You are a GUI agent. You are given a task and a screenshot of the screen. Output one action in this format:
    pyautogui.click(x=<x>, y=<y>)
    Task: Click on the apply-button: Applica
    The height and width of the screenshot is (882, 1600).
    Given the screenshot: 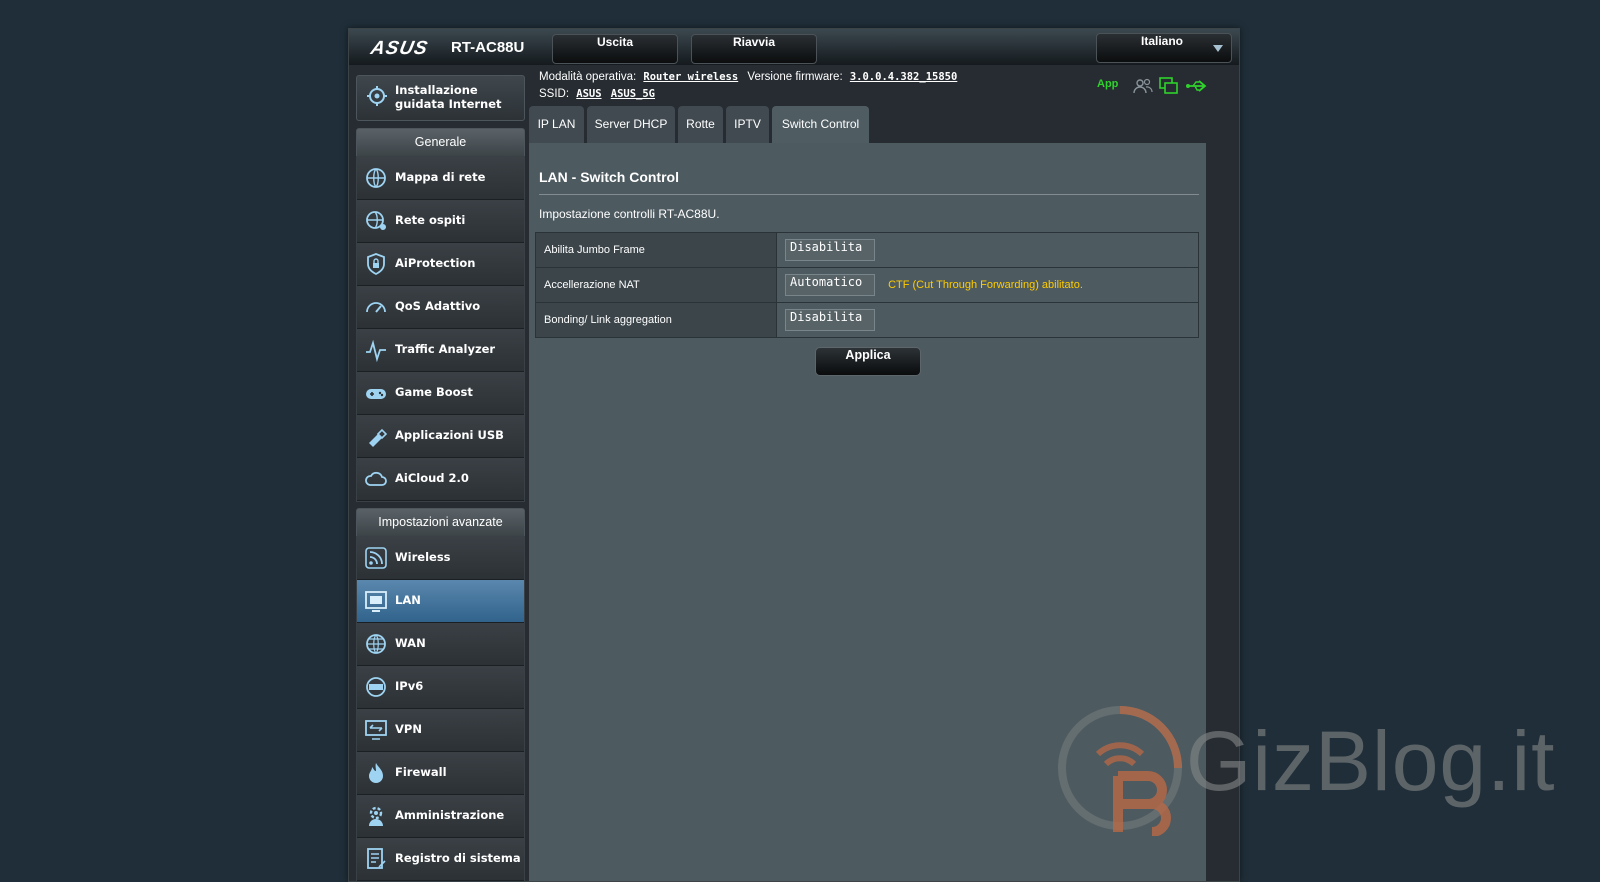 What is the action you would take?
    pyautogui.click(x=868, y=361)
    